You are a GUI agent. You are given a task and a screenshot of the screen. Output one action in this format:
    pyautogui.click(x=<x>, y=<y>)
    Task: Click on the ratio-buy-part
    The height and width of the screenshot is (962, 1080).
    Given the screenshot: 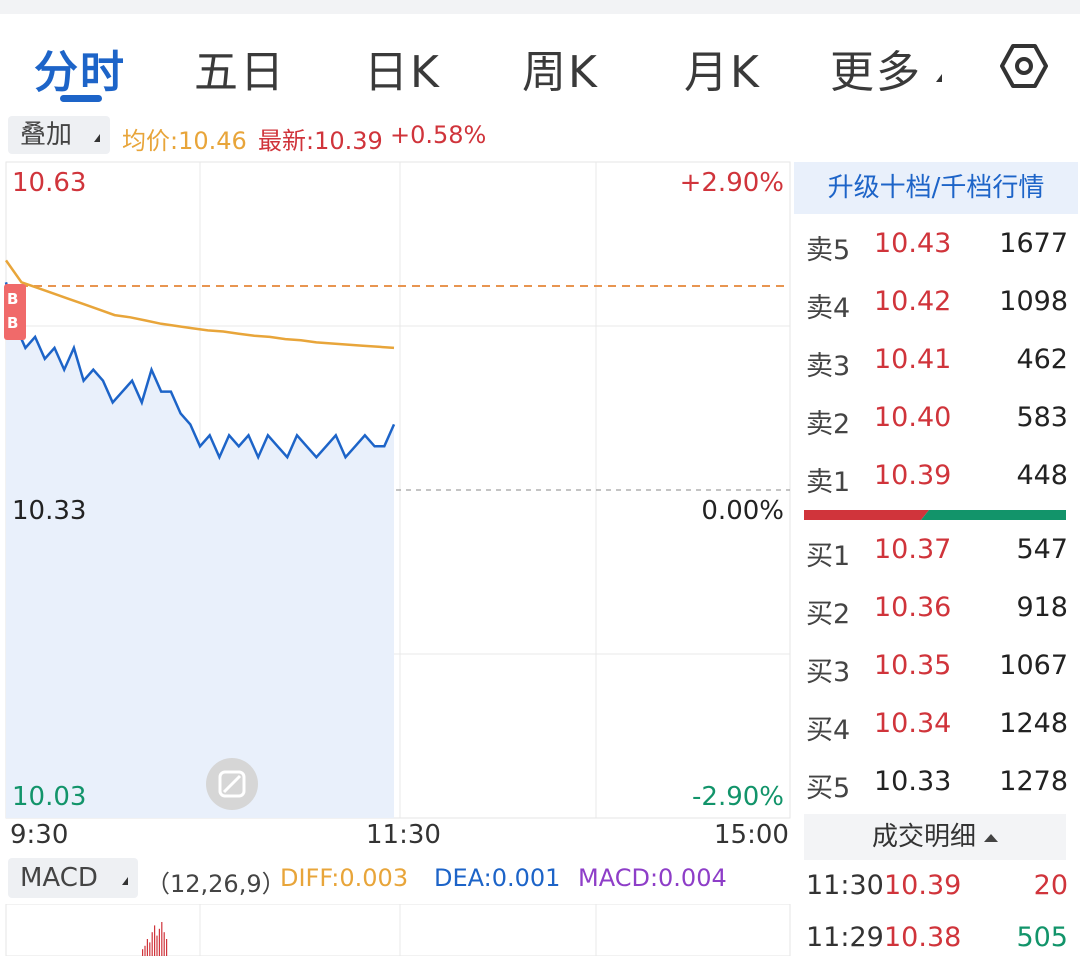 What is the action you would take?
    pyautogui.click(x=993, y=515)
    